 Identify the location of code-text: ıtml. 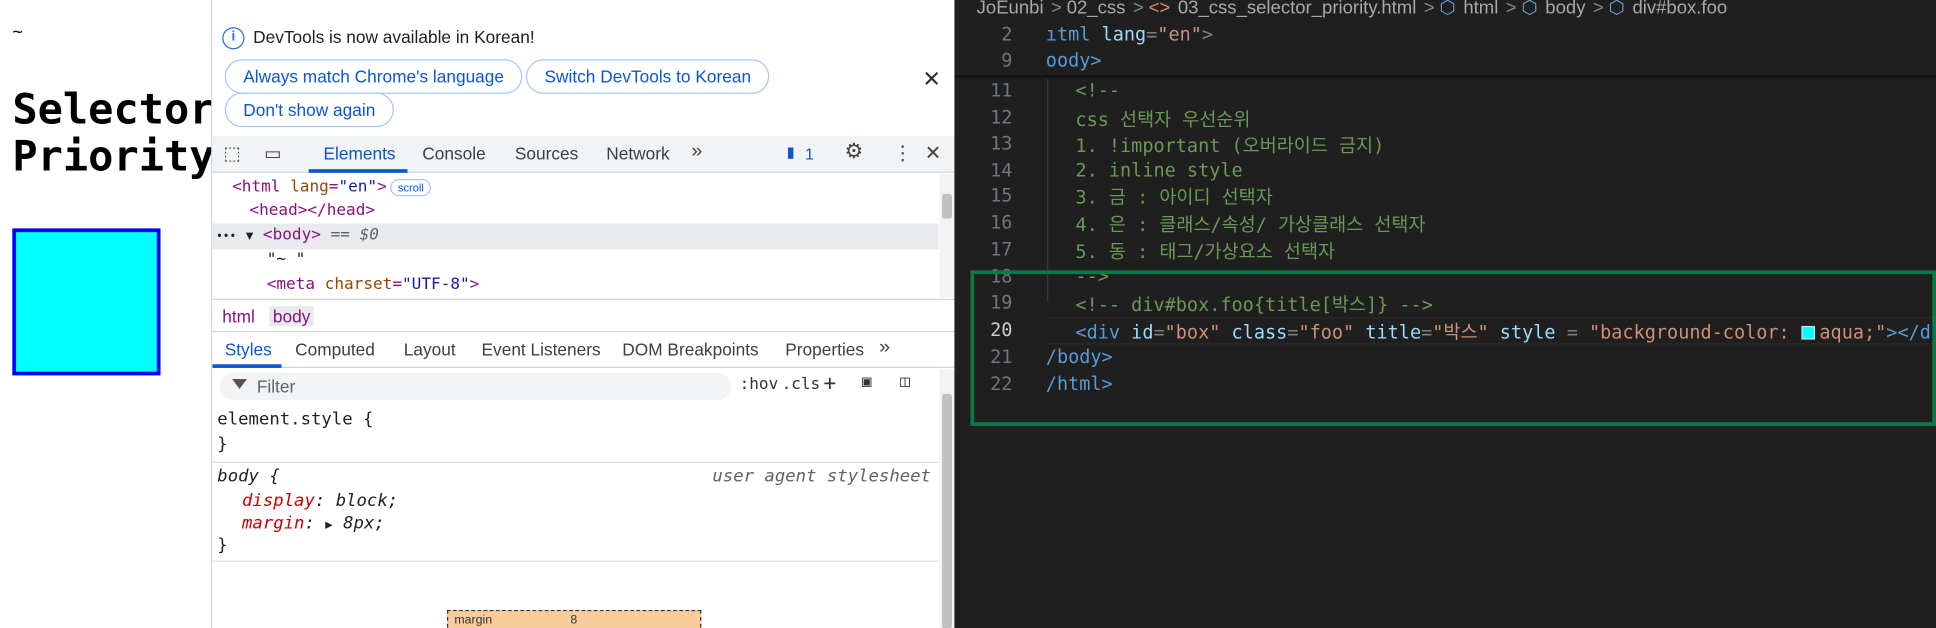
(1073, 34).